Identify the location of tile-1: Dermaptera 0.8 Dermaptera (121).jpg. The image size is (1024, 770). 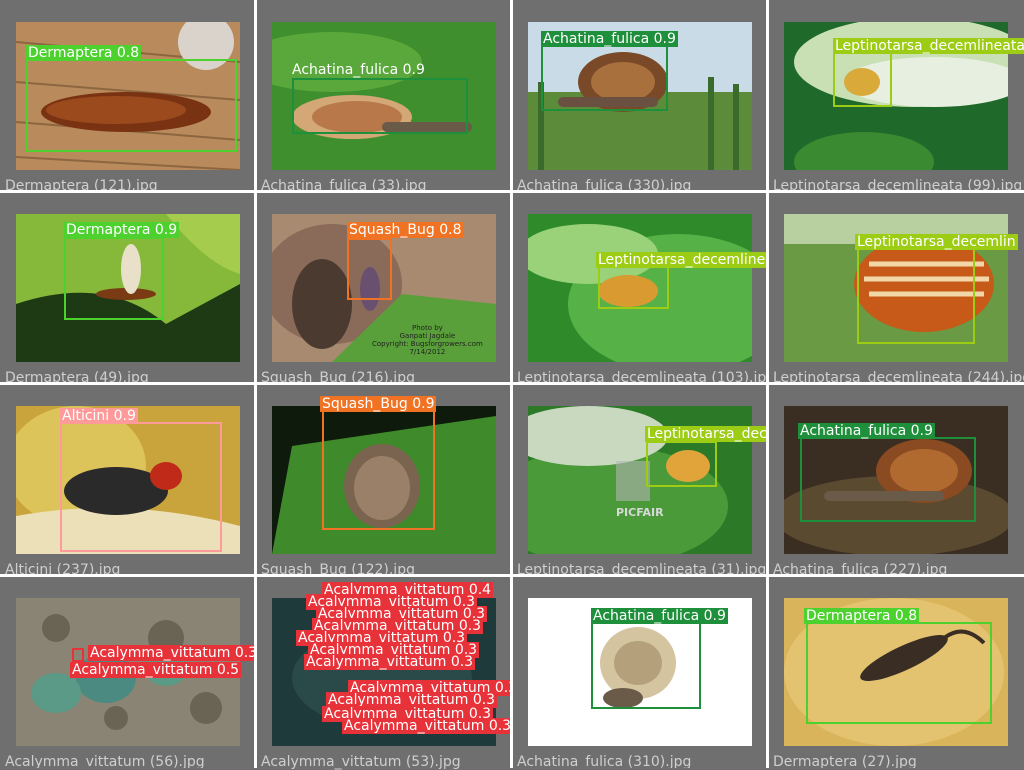
(128, 96).